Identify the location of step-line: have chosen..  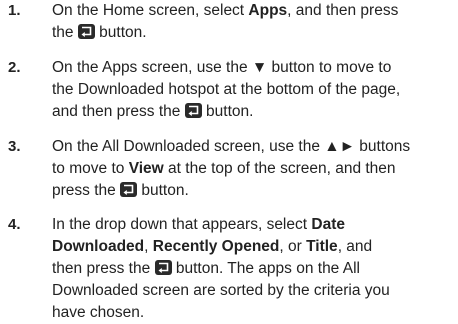
(252, 313).